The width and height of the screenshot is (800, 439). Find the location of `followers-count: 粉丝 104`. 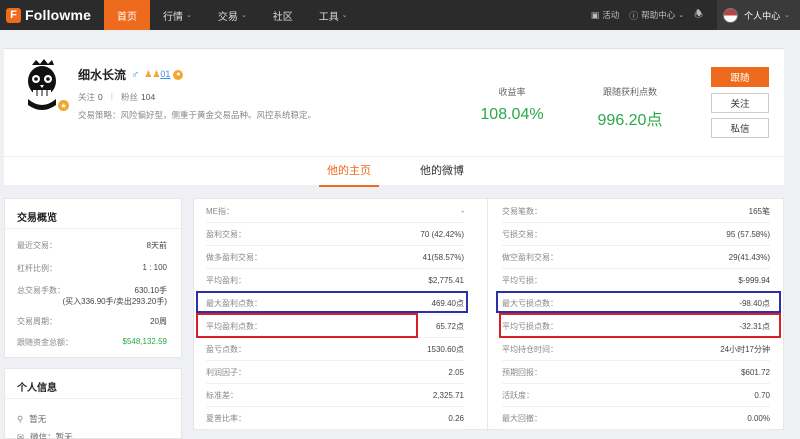

followers-count: 粉丝 104 is located at coordinates (138, 97).